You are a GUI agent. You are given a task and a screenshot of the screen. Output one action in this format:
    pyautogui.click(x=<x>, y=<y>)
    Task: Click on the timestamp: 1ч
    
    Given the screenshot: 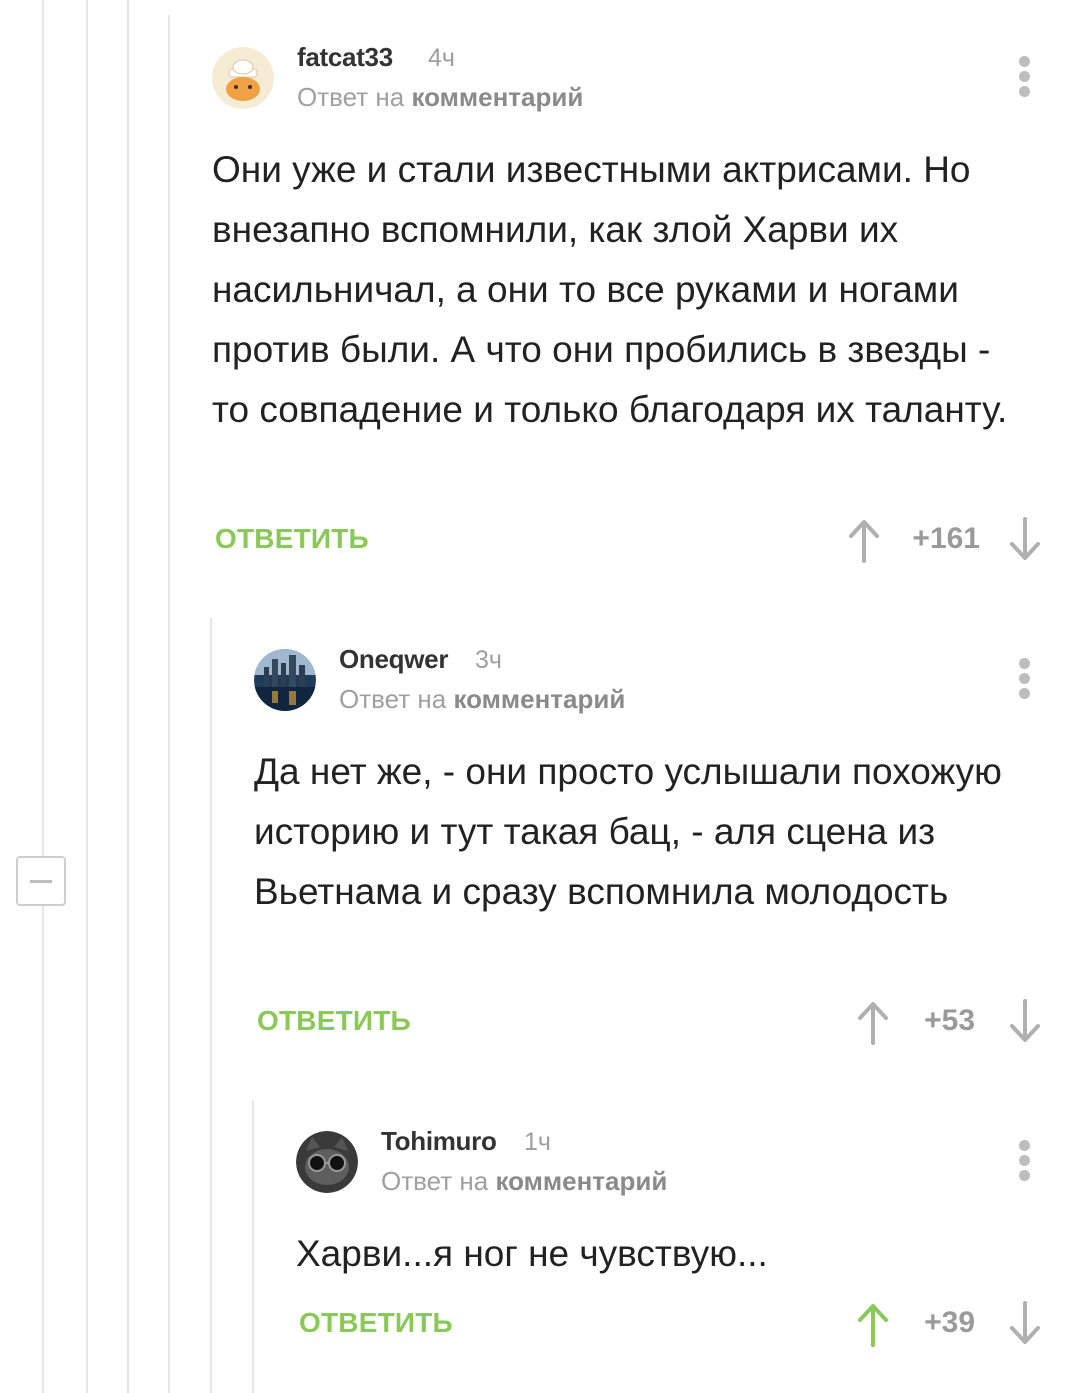 What is the action you would take?
    pyautogui.click(x=537, y=1142)
    